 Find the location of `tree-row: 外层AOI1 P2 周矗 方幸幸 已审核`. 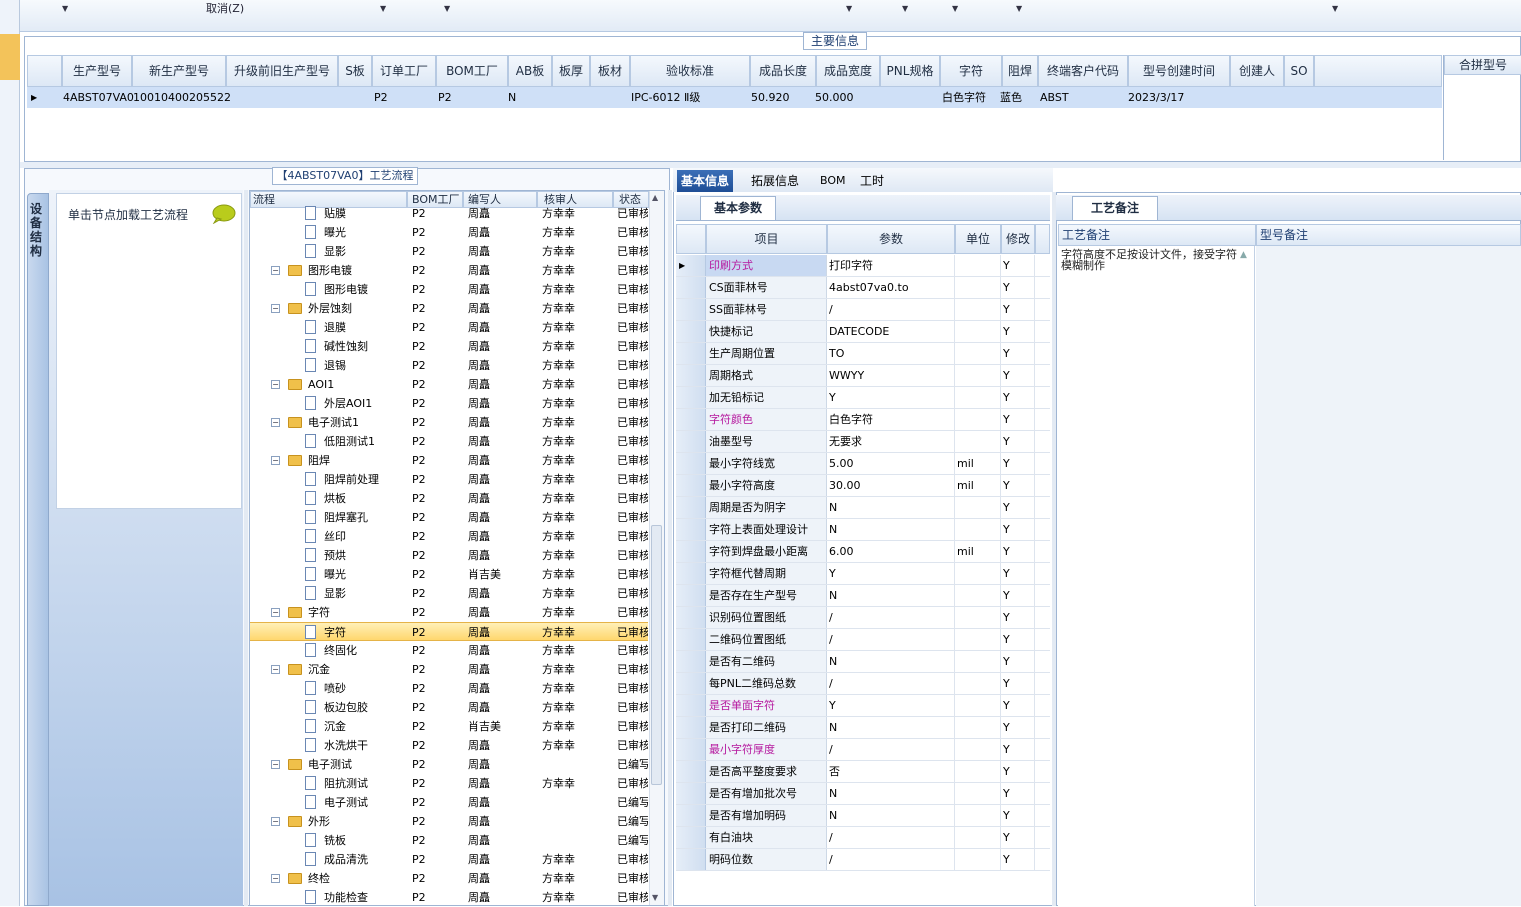

tree-row: 外层AOI1 P2 周矗 方幸幸 已审核 is located at coordinates (449, 403).